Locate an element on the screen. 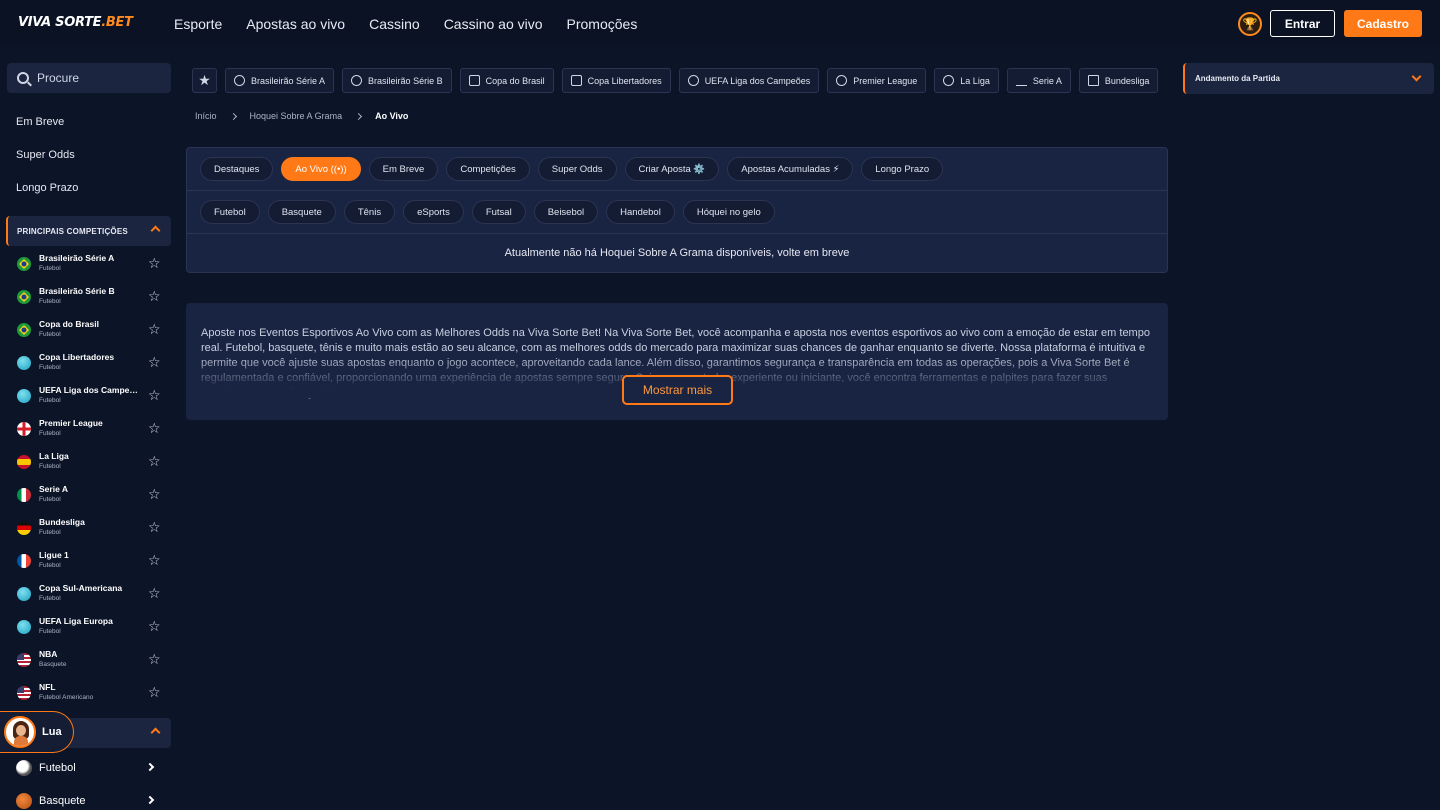 The height and width of the screenshot is (810, 1440). search-input is located at coordinates (97, 78).